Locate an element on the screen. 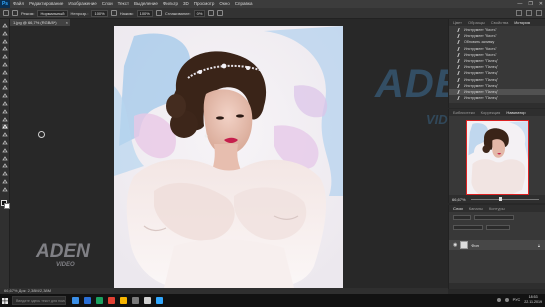  eye-icon: ◉ is located at coordinates (455, 245).